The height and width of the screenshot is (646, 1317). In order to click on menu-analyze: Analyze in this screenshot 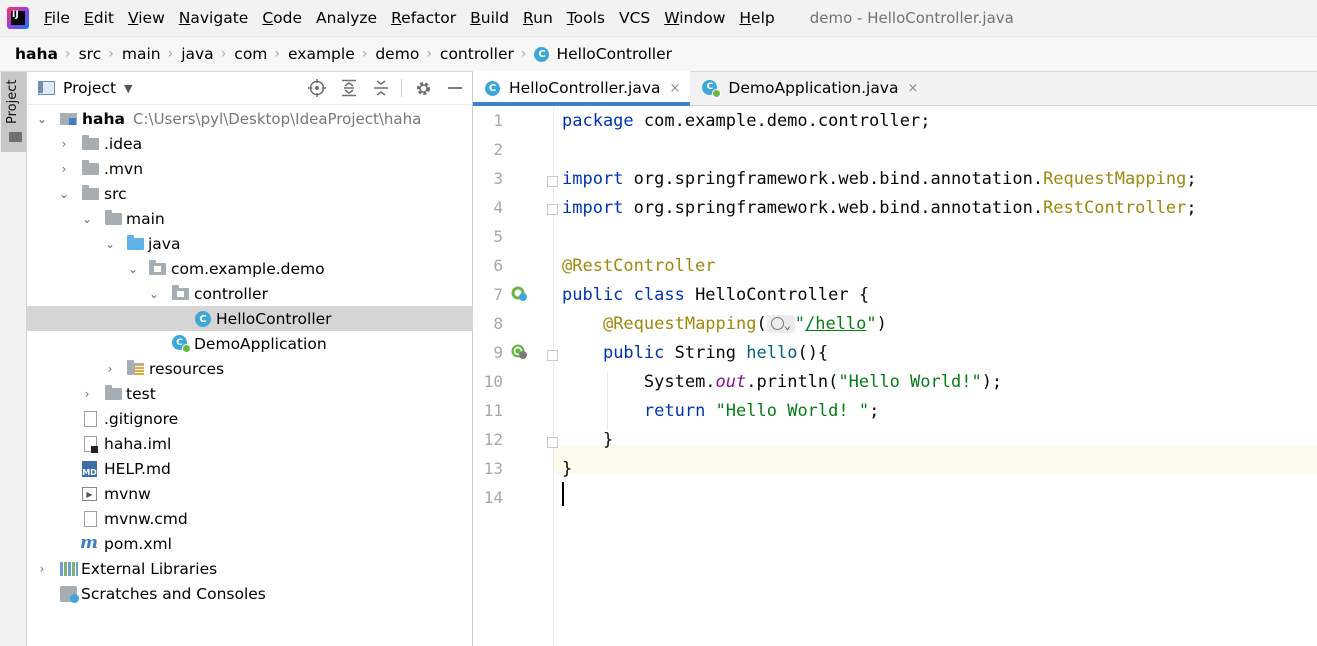, I will do `click(346, 18)`.